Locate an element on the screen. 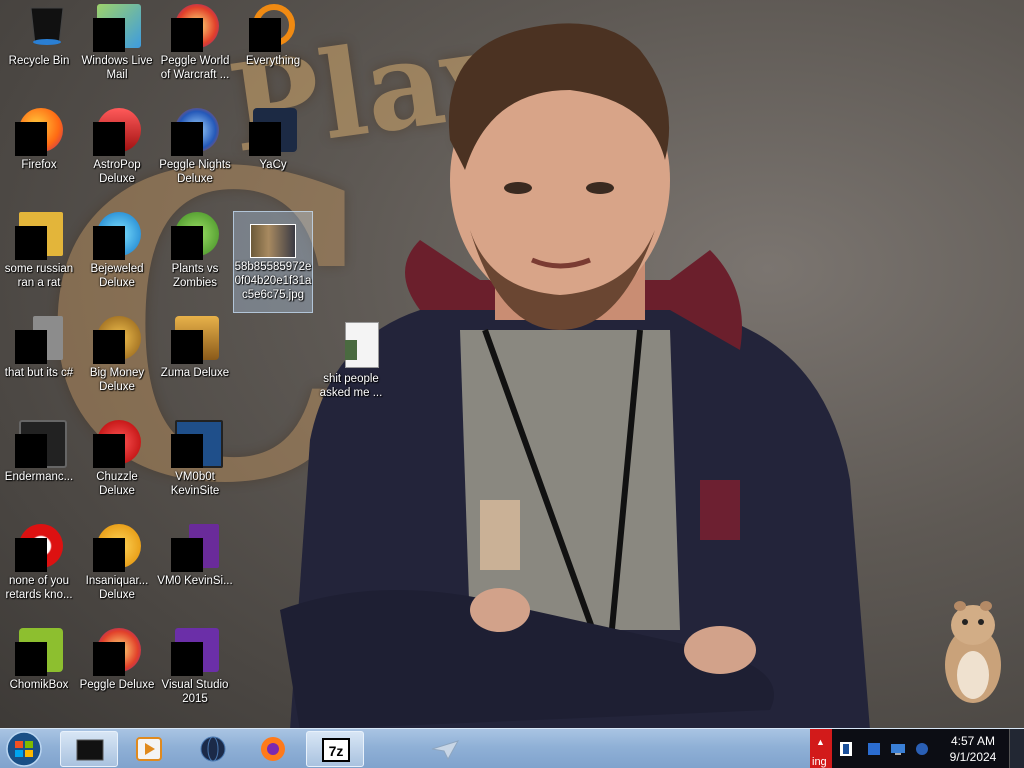  desktop-icon-windows-live-mail: Windows Live Mail is located at coordinates (117, 50).